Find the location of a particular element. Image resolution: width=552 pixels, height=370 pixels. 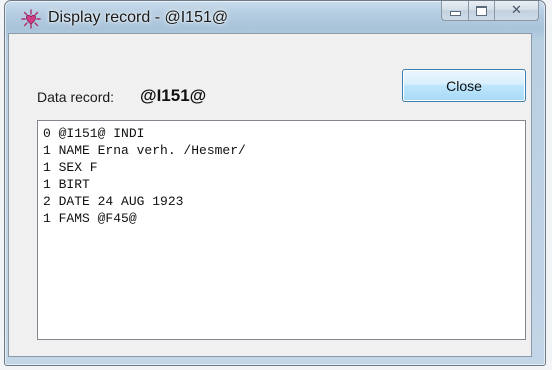

close-window-button: ✕ is located at coordinates (516, 11).